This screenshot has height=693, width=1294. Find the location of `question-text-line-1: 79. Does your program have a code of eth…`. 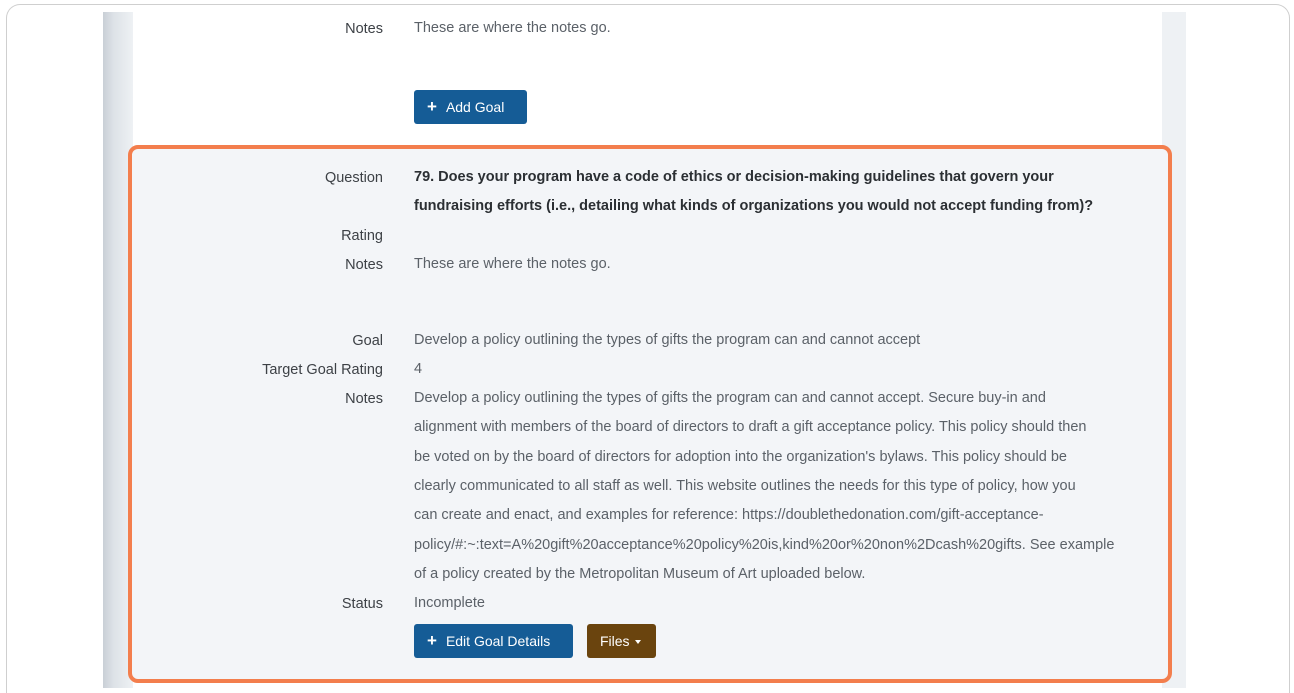

question-text-line-1: 79. Does your program have a code of eth… is located at coordinates (734, 177).